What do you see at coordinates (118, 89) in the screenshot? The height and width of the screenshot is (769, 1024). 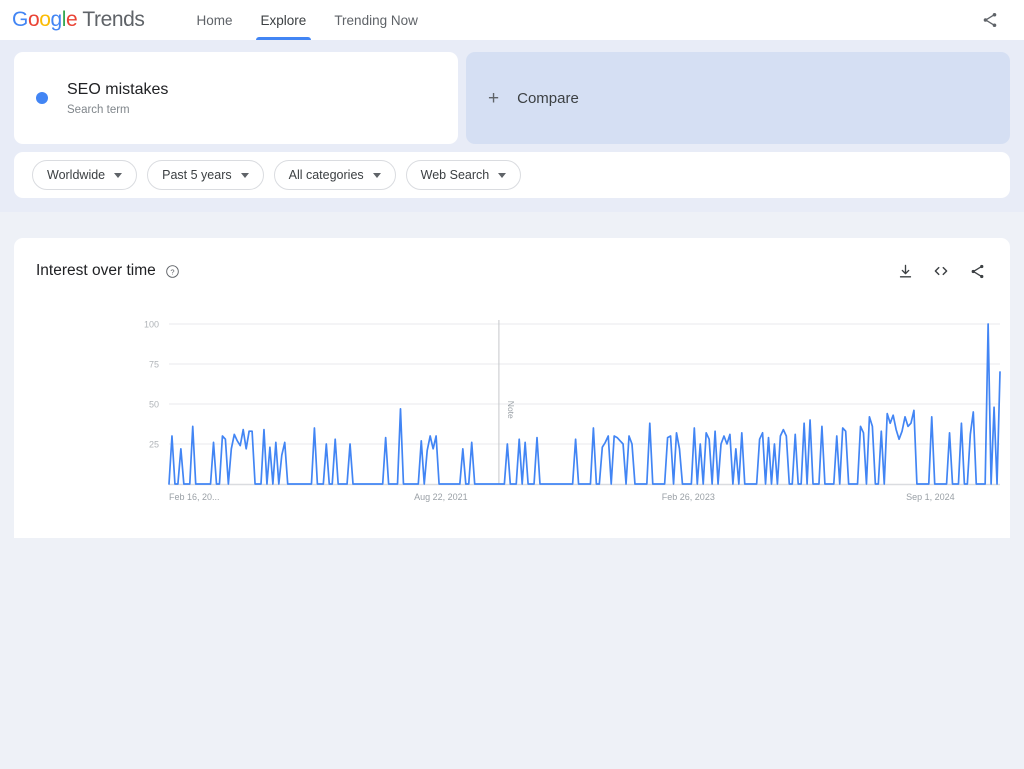 I see `search-term-title: SEO mistakes` at bounding box center [118, 89].